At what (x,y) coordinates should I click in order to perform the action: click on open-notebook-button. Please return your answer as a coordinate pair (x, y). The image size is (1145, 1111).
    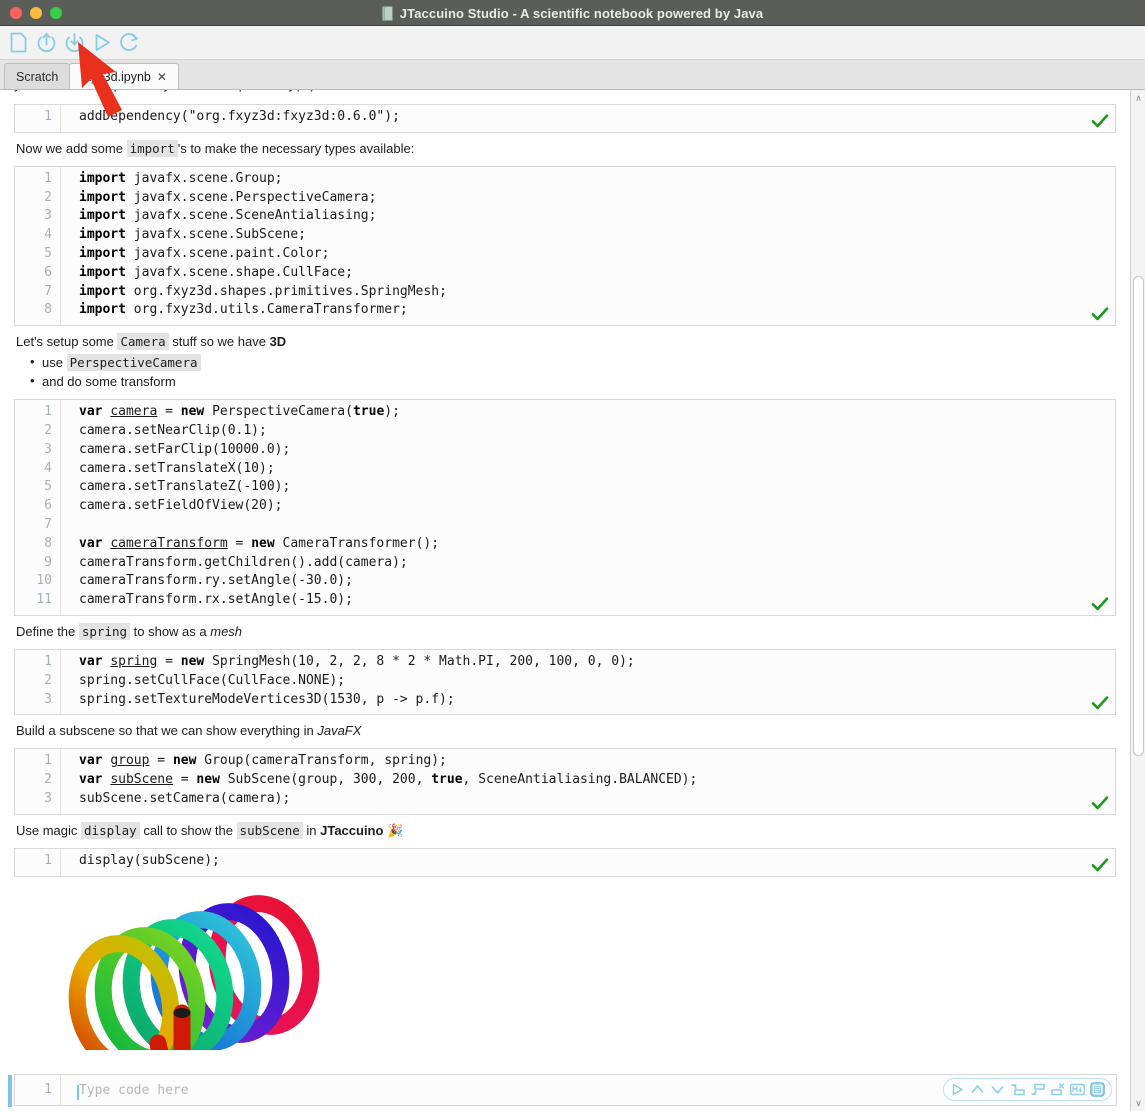
    Looking at the image, I should click on (46, 43).